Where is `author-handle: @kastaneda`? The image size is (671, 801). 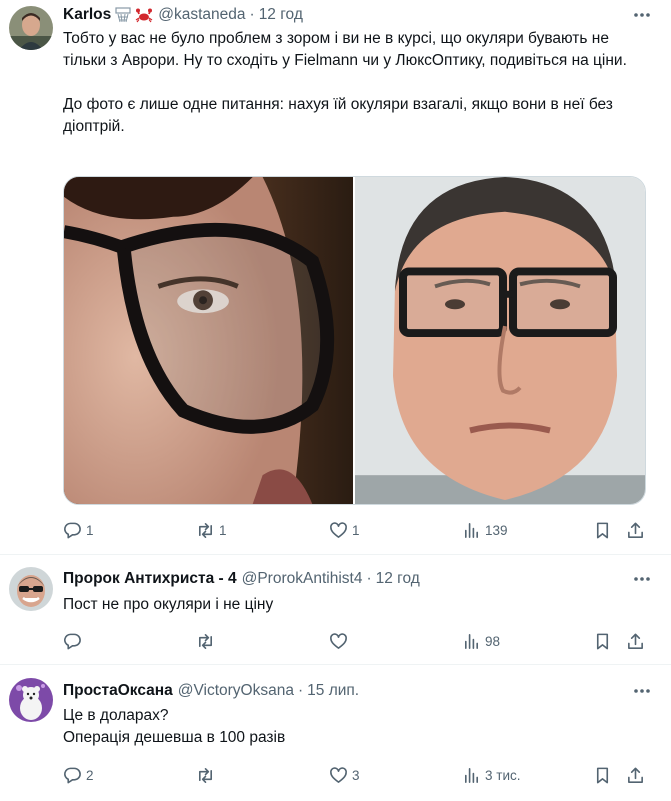
author-handle: @kastaneda is located at coordinates (201, 15).